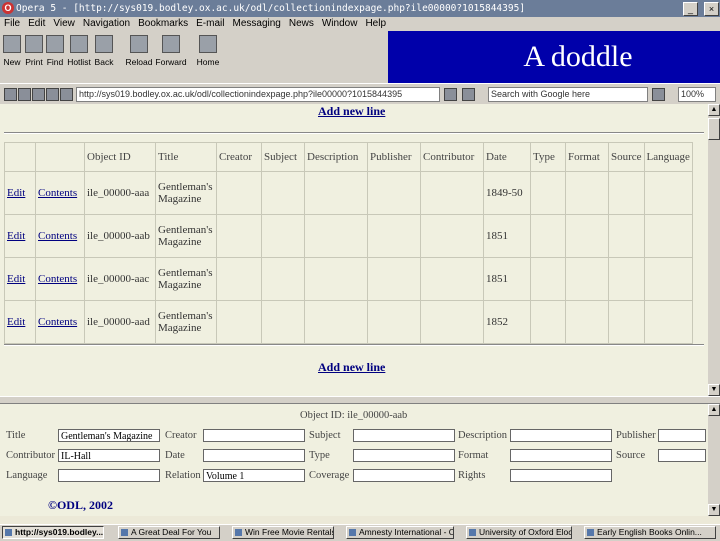  What do you see at coordinates (714, 460) in the screenshot?
I see `form-scrollbar: ▲ ▼` at bounding box center [714, 460].